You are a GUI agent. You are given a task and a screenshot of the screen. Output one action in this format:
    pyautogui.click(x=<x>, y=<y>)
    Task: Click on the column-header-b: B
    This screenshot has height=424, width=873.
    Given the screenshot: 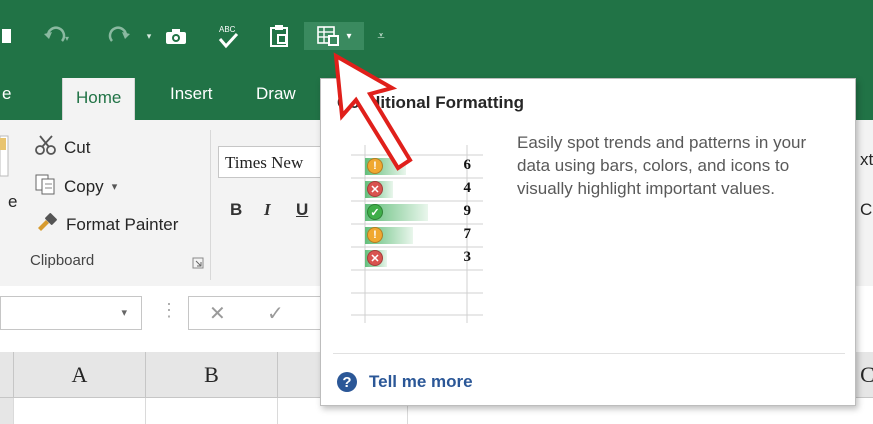 What is the action you would take?
    pyautogui.click(x=212, y=375)
    